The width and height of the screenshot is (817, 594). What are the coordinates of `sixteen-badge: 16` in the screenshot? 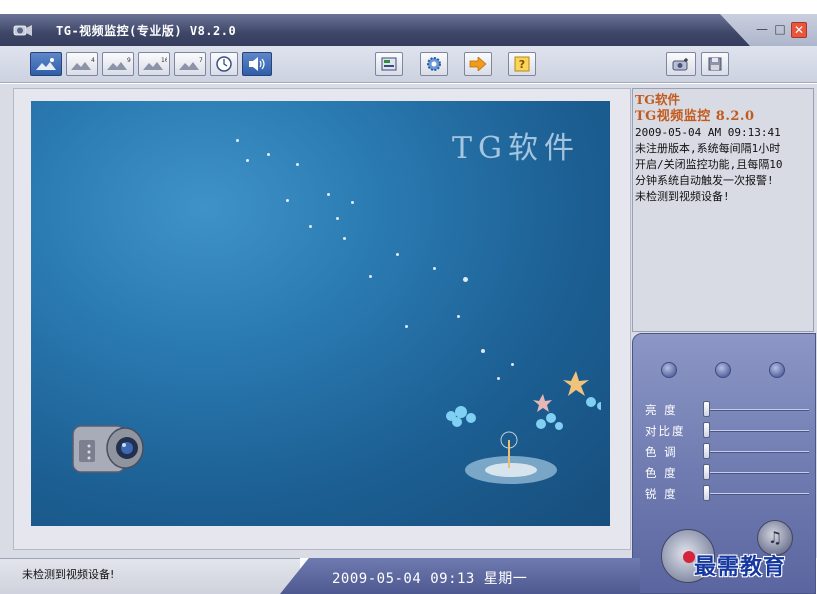 It's located at (164, 60).